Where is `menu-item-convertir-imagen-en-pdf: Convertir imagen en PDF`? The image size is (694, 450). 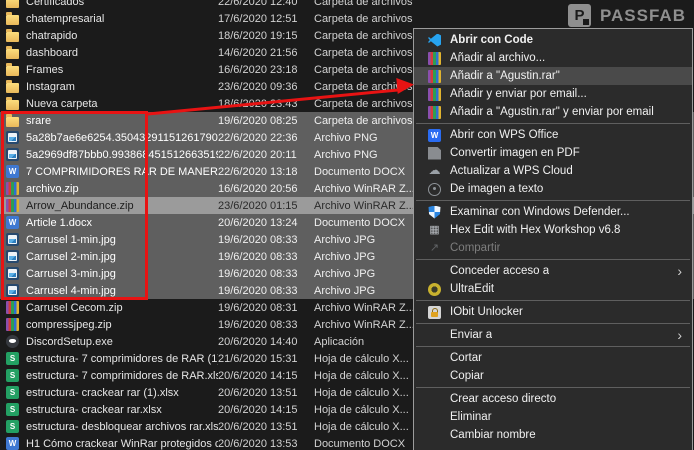
menu-item-convertir-imagen-en-pdf: Convertir imagen en PDF is located at coordinates (553, 153).